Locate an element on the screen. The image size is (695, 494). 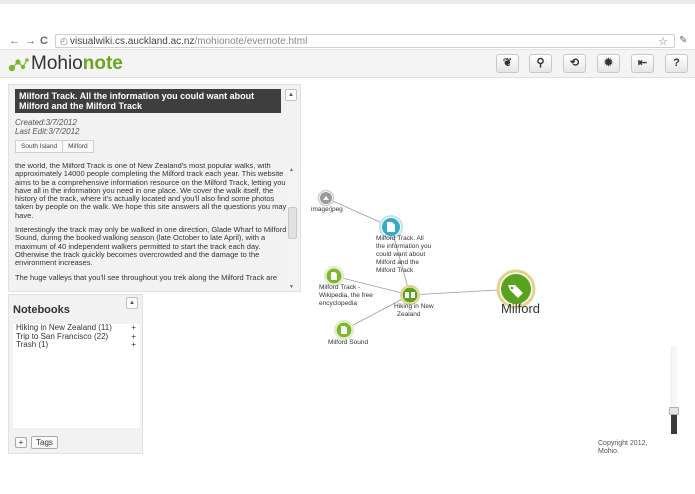
bookmark-star-icon: ☆ is located at coordinates (663, 41).